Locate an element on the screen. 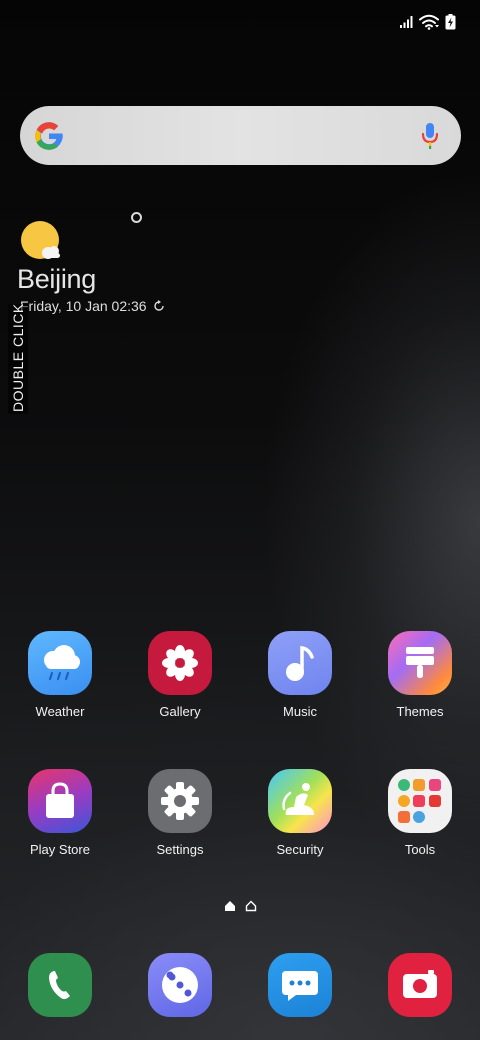 The image size is (480, 1040). messages-app-icon is located at coordinates (300, 985).